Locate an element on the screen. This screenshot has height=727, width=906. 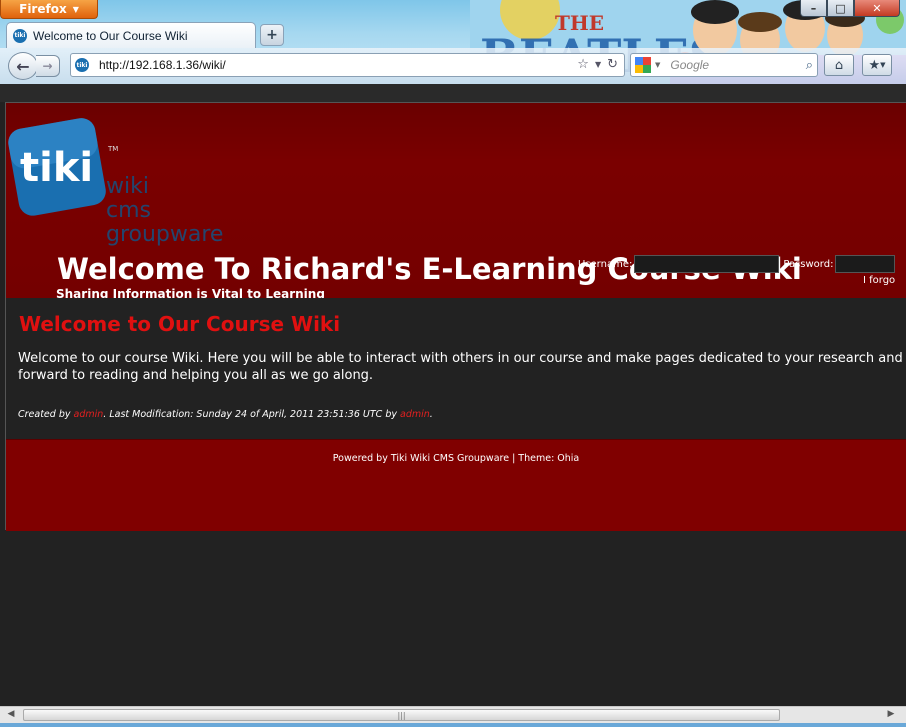
tab-active: tiki Welcome to Our Course Wiki is located at coordinates (131, 35).